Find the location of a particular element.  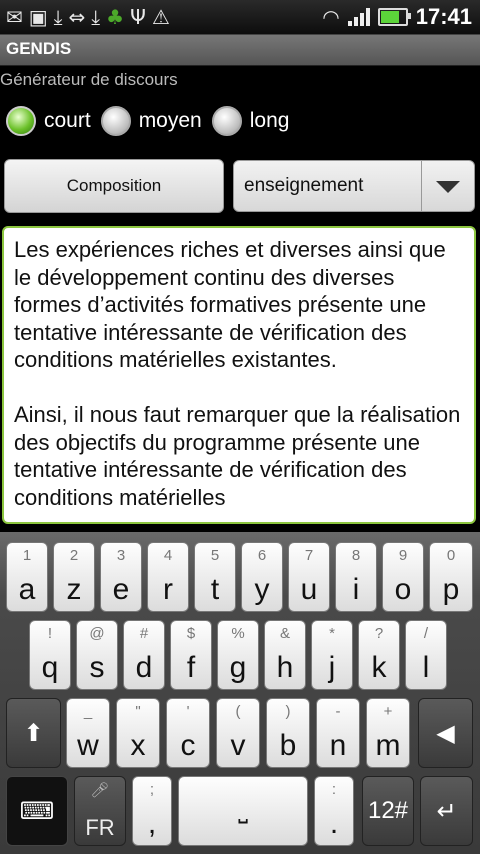

key-symbol: 2 is located at coordinates (74, 555).